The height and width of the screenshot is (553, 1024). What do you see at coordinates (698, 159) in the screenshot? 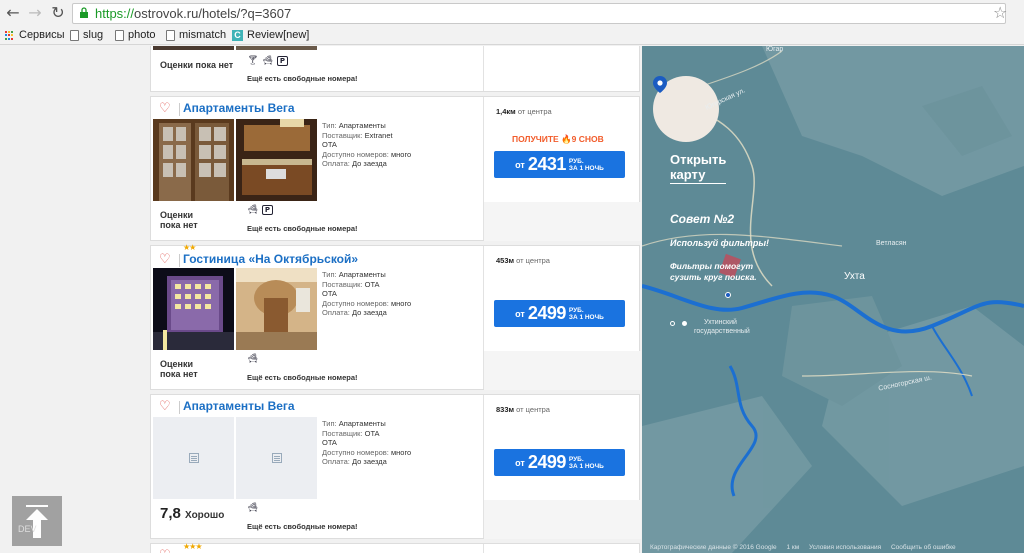
I see `open-map-line1: Открыть` at bounding box center [698, 159].